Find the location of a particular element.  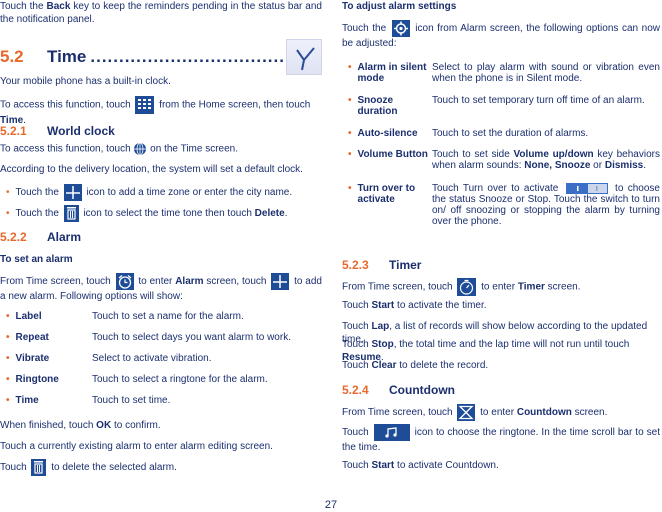

clear-label: Clear is located at coordinates (384, 365).